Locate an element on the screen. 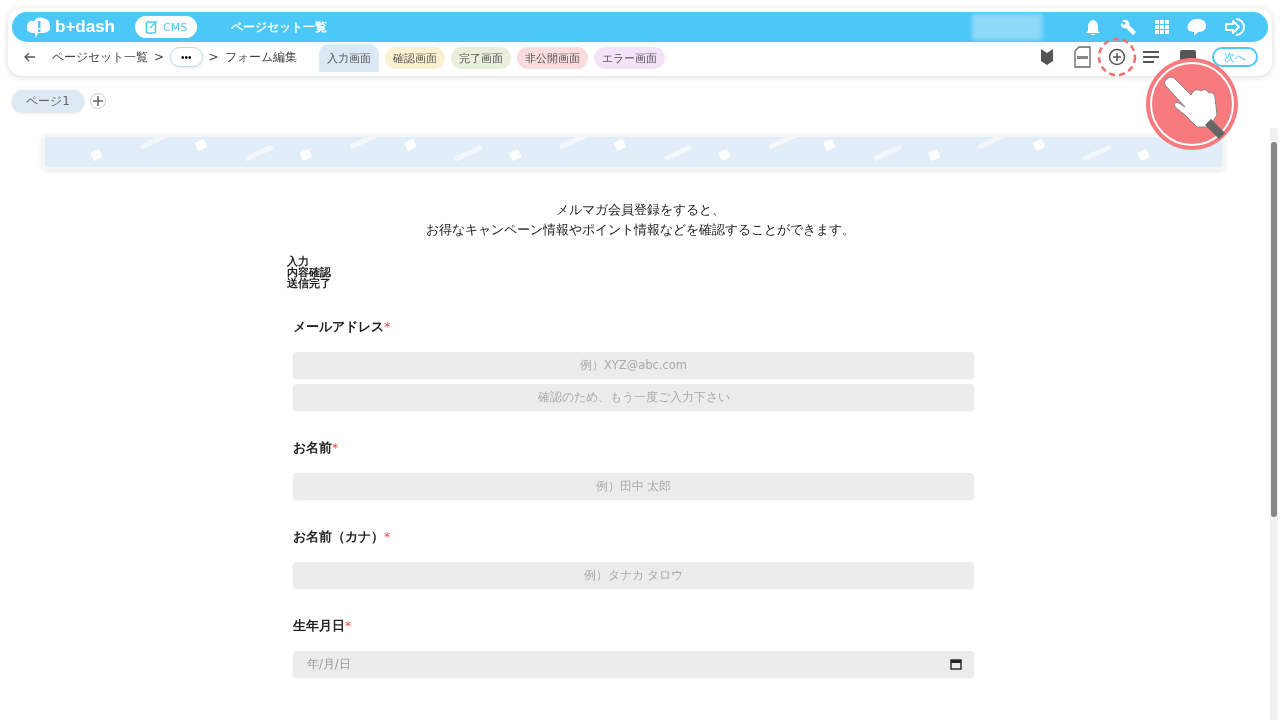 This screenshot has height=720, width=1280. step-label: 送信完了 is located at coordinates (309, 283).